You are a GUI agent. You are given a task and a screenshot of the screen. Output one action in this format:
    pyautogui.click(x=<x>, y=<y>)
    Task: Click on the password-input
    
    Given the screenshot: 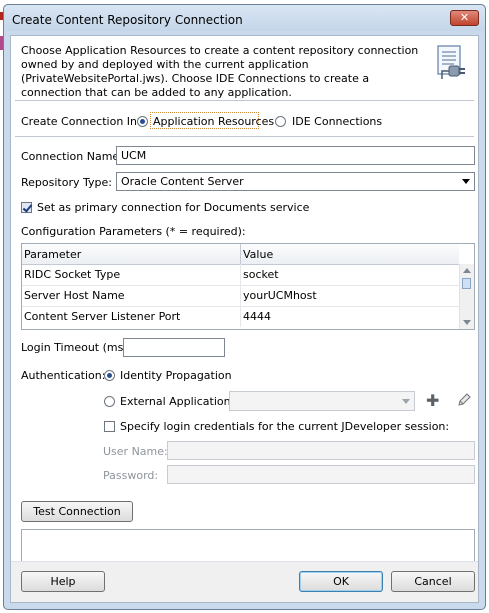 What is the action you would take?
    pyautogui.click(x=321, y=474)
    